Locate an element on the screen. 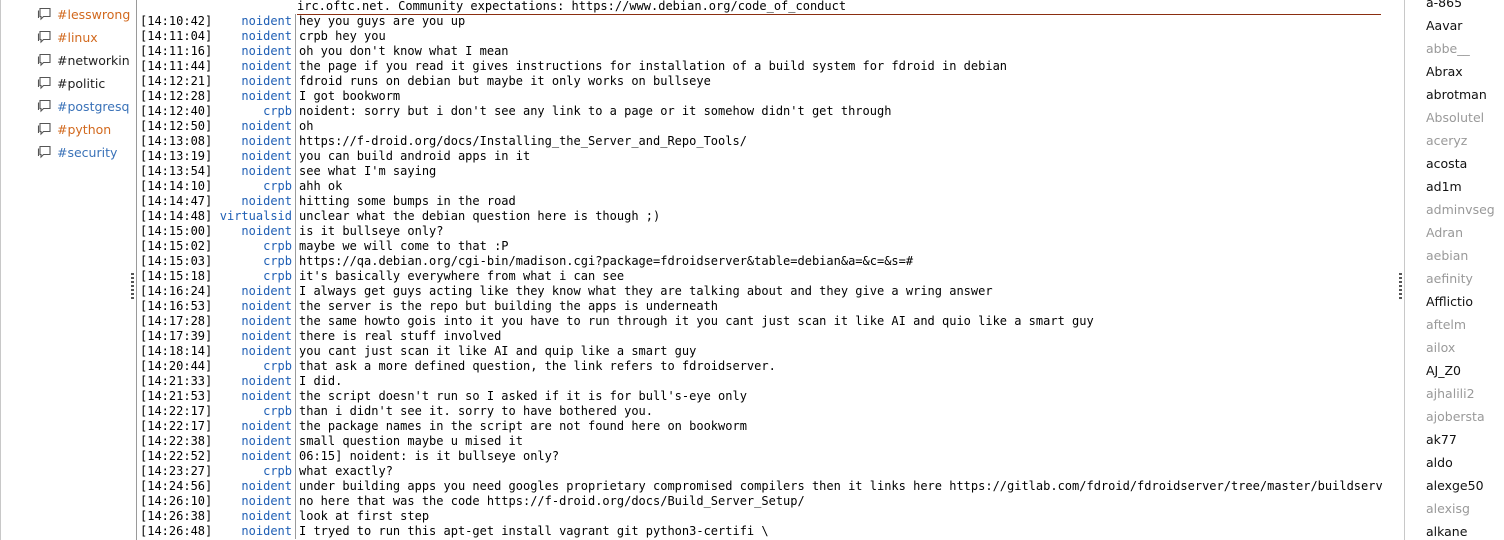  message-text: there is real stuff involved is located at coordinates (400, 336).